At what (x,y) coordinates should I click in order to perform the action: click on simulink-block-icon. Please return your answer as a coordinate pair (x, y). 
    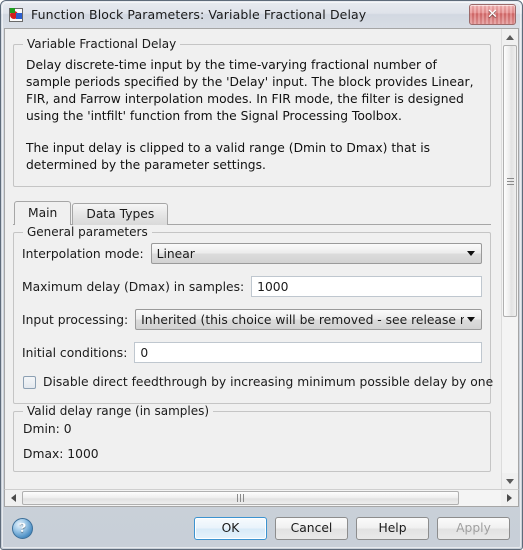
    Looking at the image, I should click on (16, 15).